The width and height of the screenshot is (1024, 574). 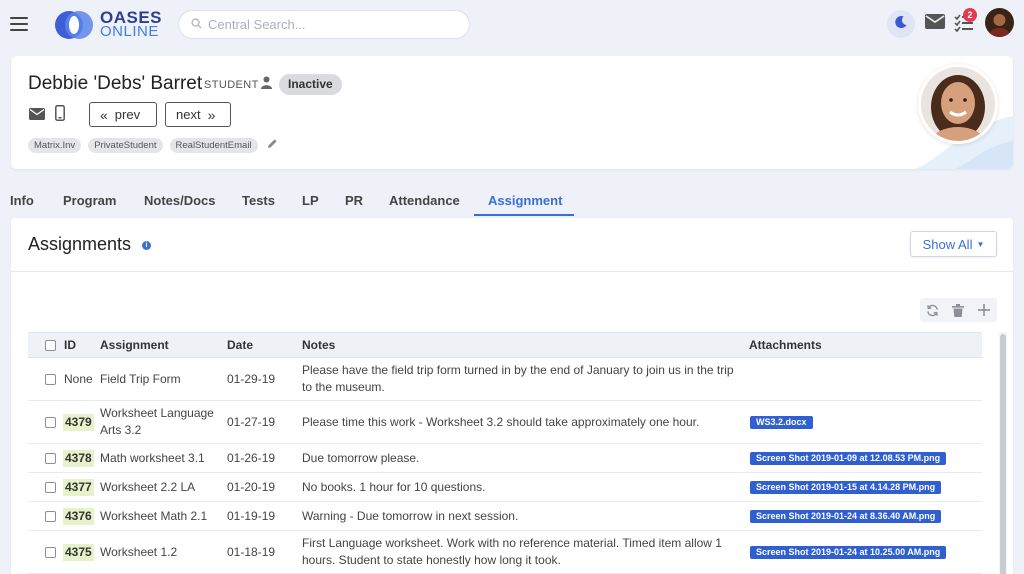 I want to click on row-date: 01-19-19, so click(x=251, y=515).